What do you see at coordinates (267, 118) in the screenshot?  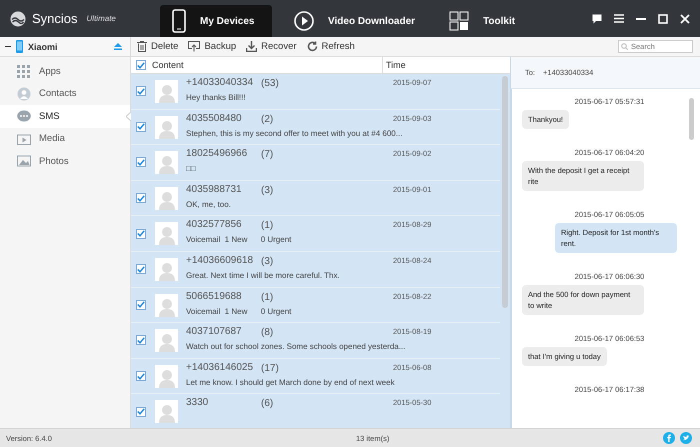 I see `message-count: (2)` at bounding box center [267, 118].